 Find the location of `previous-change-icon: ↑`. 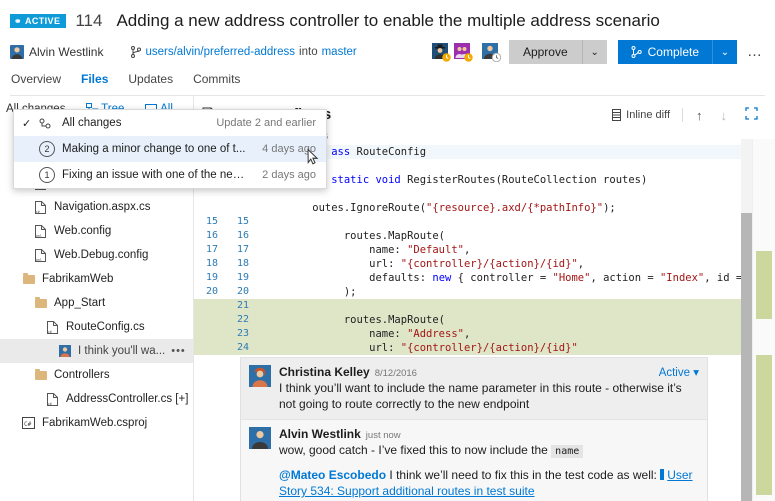

previous-change-icon: ↑ is located at coordinates (699, 115).